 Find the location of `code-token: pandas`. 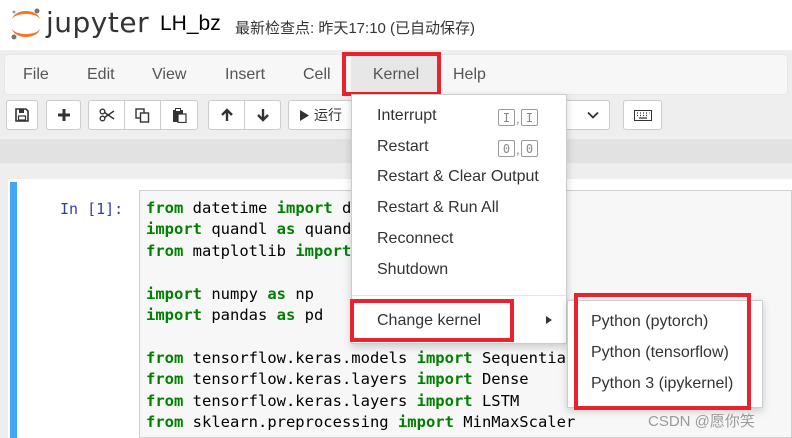

code-token: pandas is located at coordinates (239, 315).